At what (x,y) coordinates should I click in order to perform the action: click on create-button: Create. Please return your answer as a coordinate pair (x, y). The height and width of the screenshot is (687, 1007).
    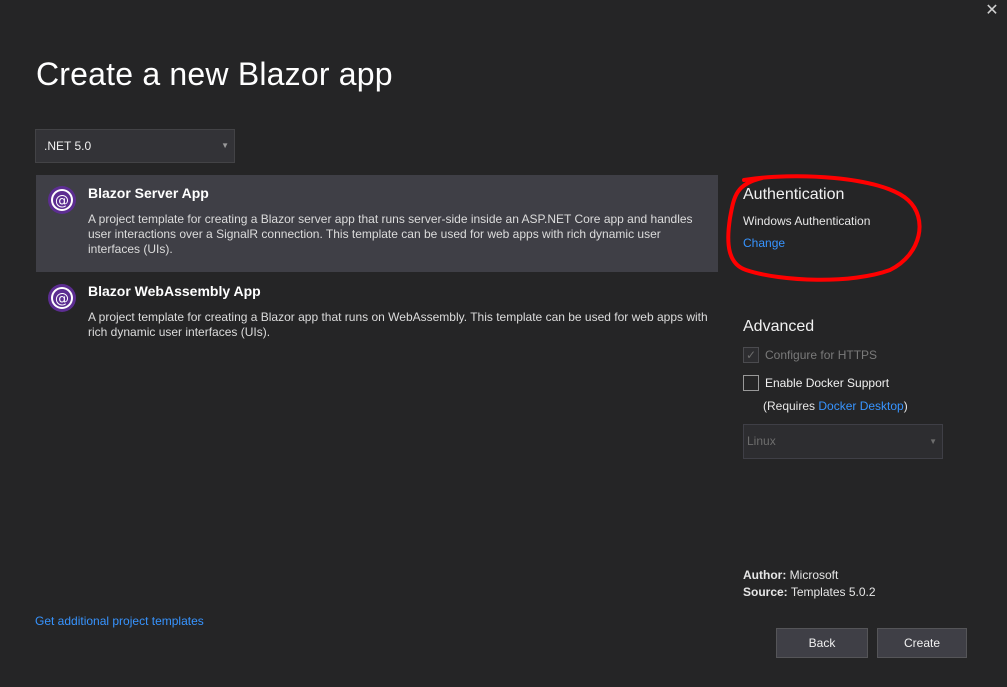
    Looking at the image, I should click on (922, 643).